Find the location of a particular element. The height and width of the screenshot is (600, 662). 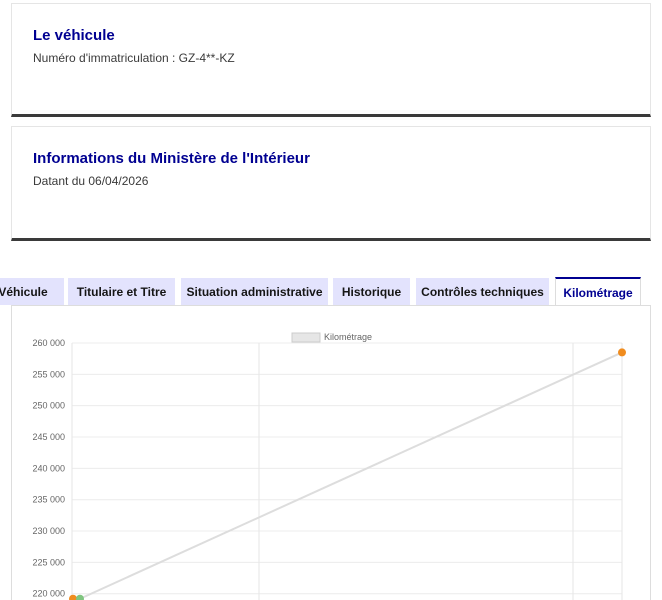

y-tick-label: 260 000 is located at coordinates (48, 343).